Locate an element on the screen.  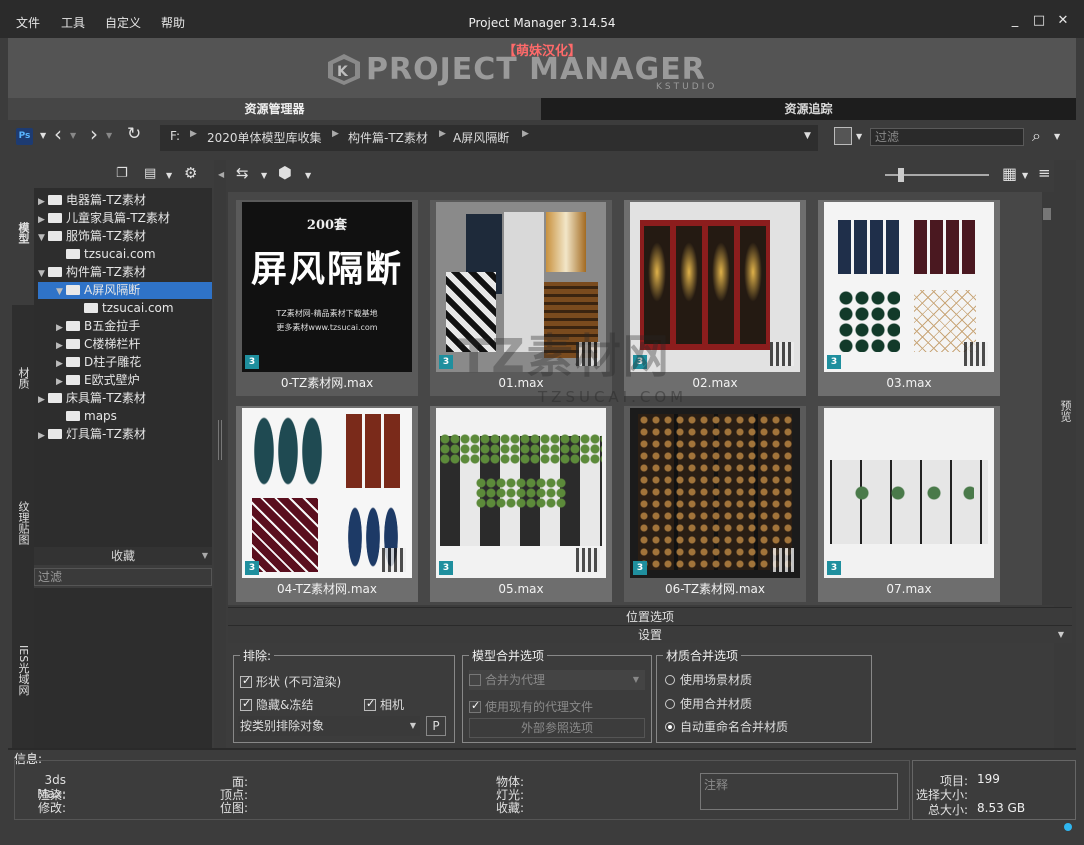
maximize-button: □ is located at coordinates (1039, 21).